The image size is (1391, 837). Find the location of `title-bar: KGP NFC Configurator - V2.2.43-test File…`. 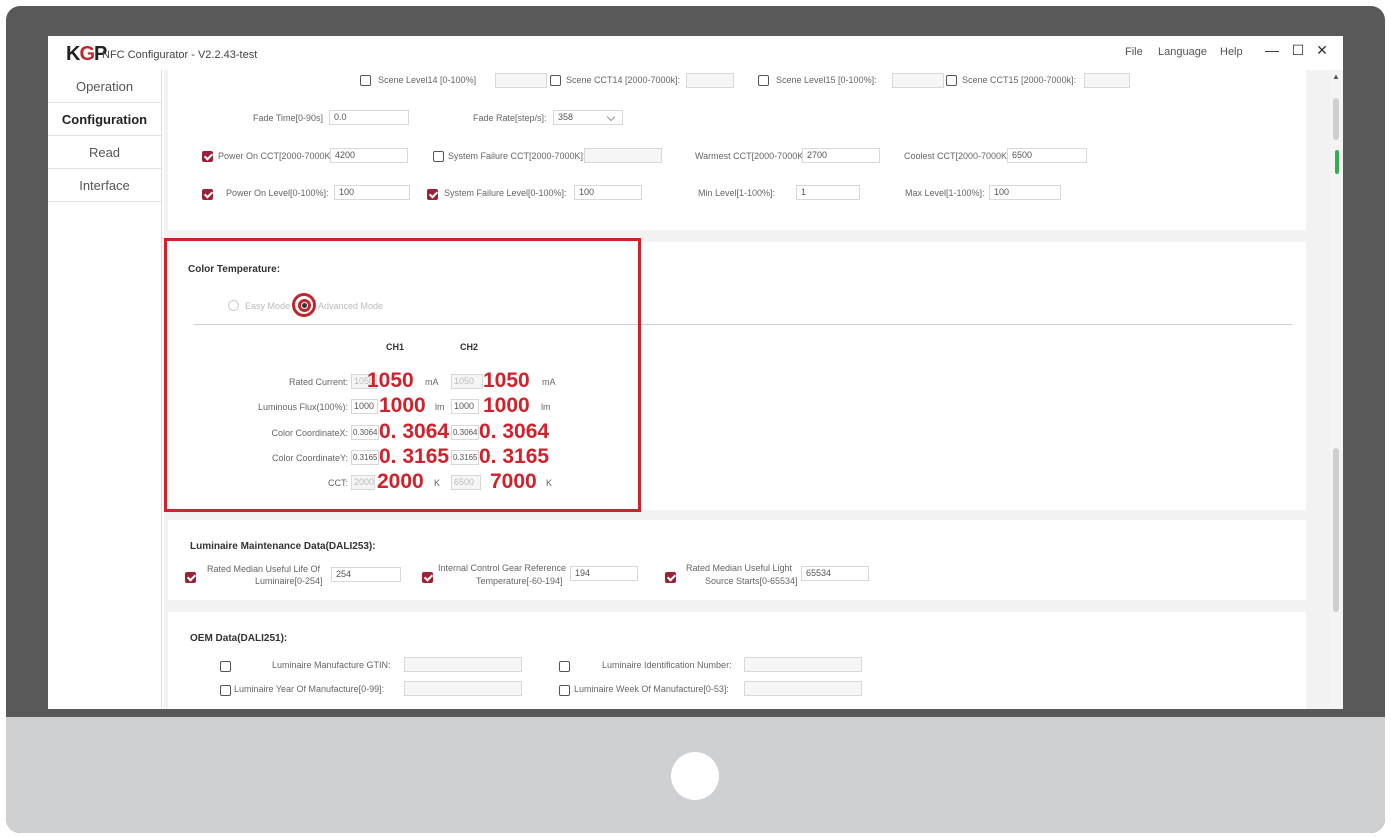

title-bar: KGP NFC Configurator - V2.2.43-test File… is located at coordinates (695, 52).